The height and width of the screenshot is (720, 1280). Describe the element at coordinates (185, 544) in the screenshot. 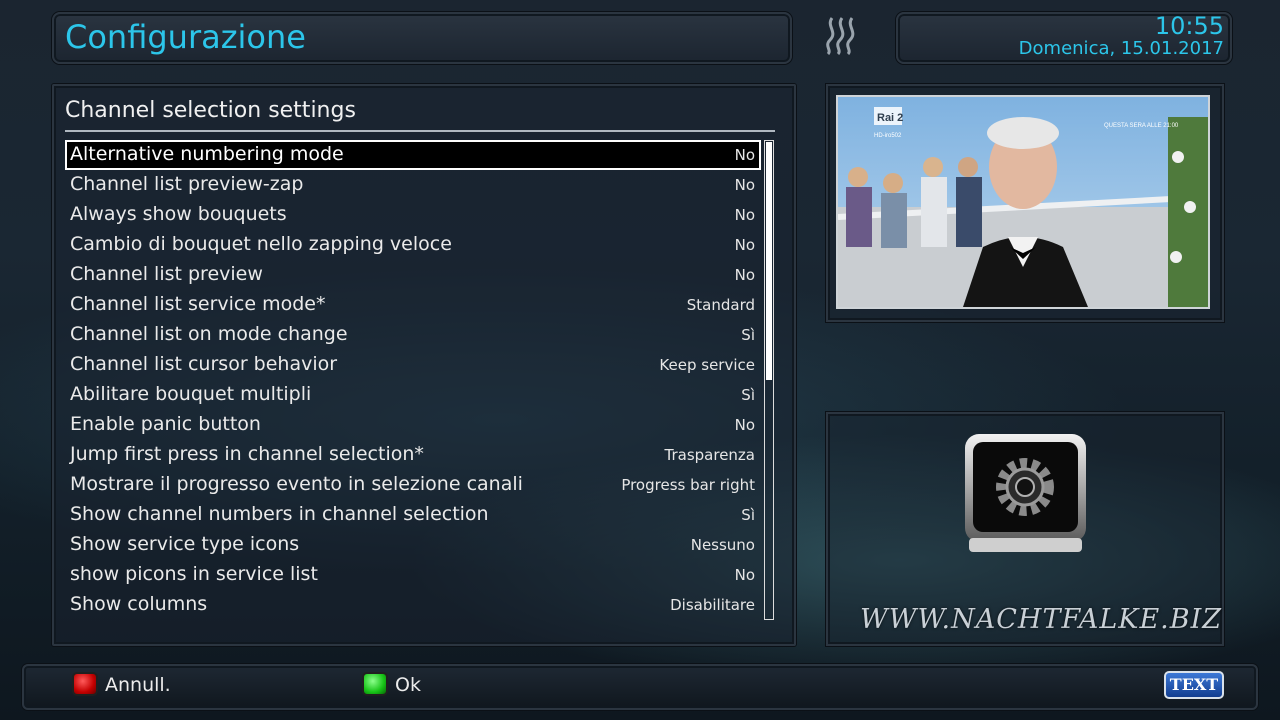

I see `setting-label: Show service type icons` at that location.